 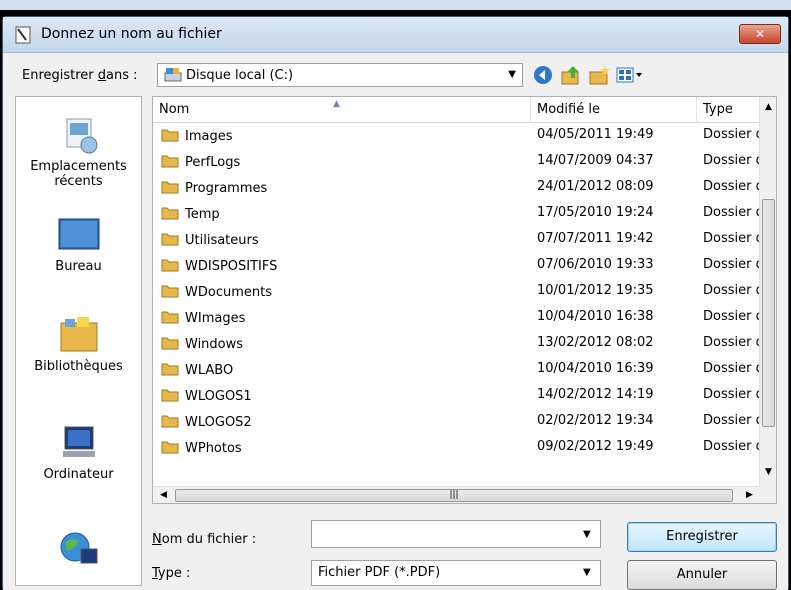 What do you see at coordinates (760, 34) in the screenshot?
I see `close-button: ✕` at bounding box center [760, 34].